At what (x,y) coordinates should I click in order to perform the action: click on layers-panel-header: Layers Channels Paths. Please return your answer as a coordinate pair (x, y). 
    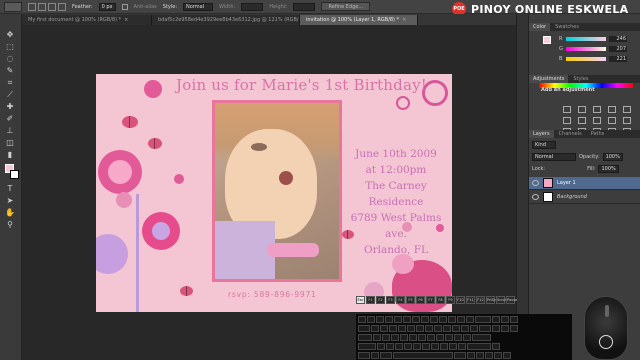
    Looking at the image, I should click on (584, 134).